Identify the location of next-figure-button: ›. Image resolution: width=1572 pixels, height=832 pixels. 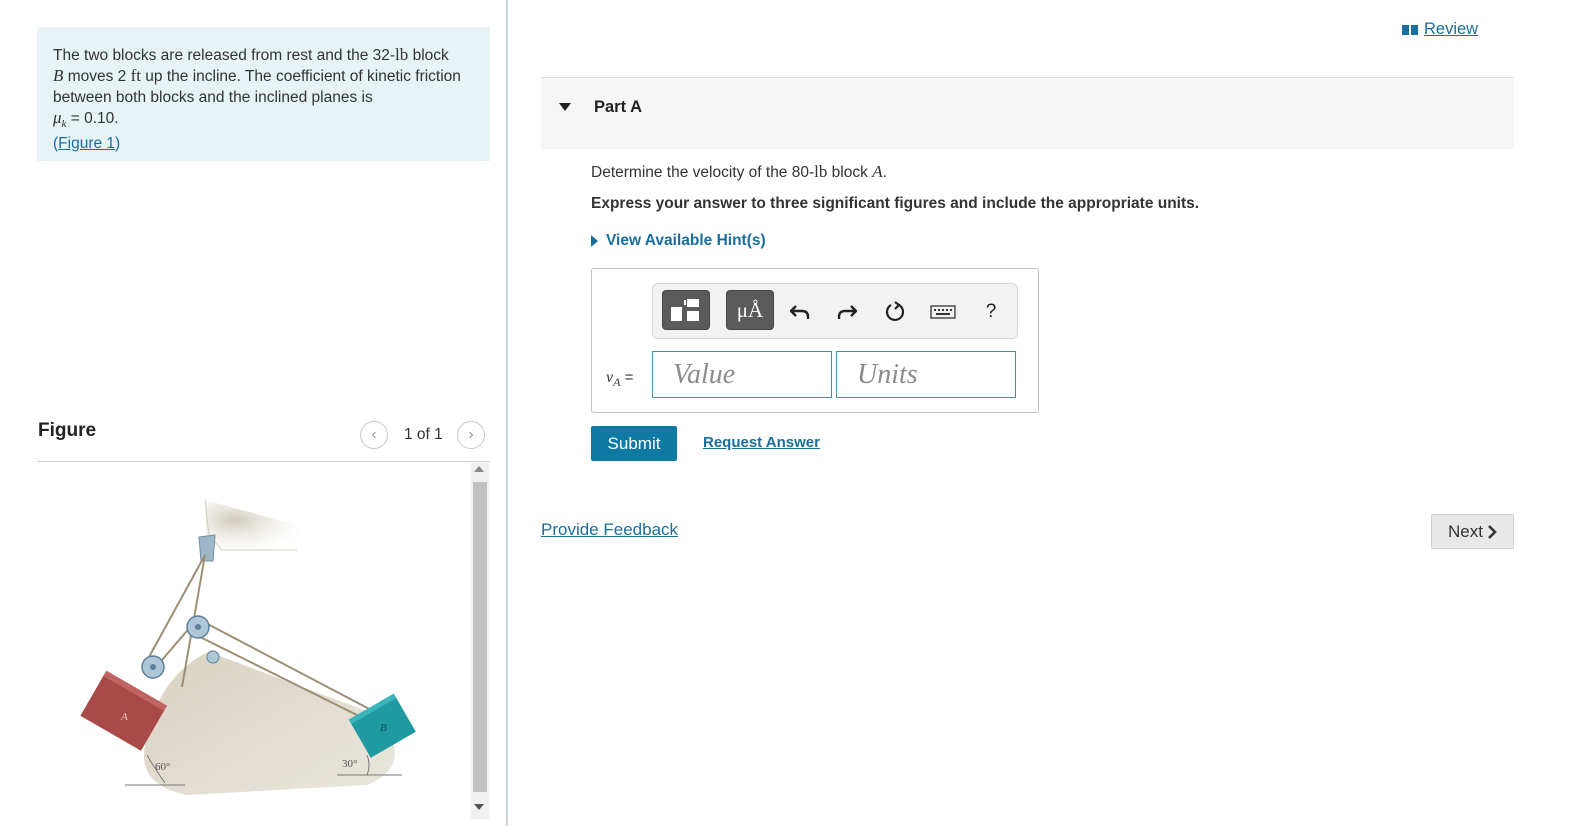
(471, 435).